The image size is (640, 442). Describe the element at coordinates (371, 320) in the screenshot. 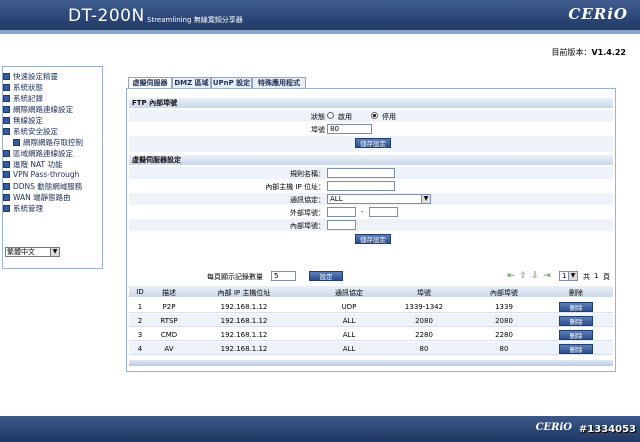

I see `table-row: 2 RTSP 192.168.1.12 ALL 2080 2080 刪除` at that location.